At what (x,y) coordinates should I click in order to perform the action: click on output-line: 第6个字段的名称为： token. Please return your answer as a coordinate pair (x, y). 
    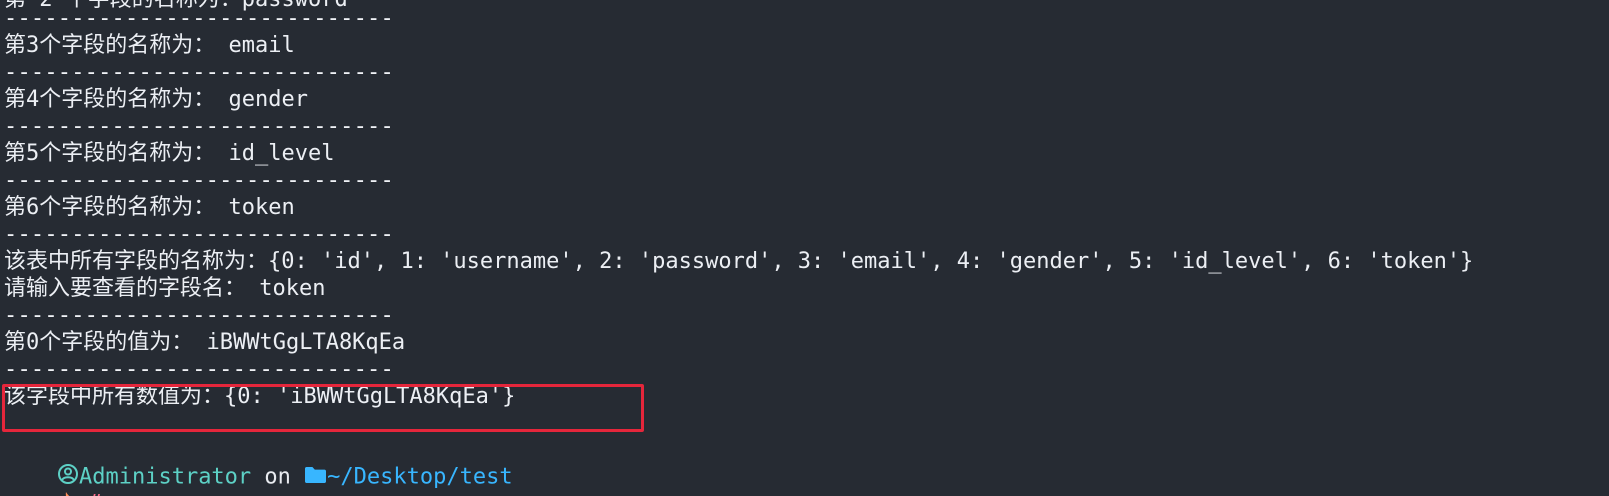
    Looking at the image, I should click on (149, 207).